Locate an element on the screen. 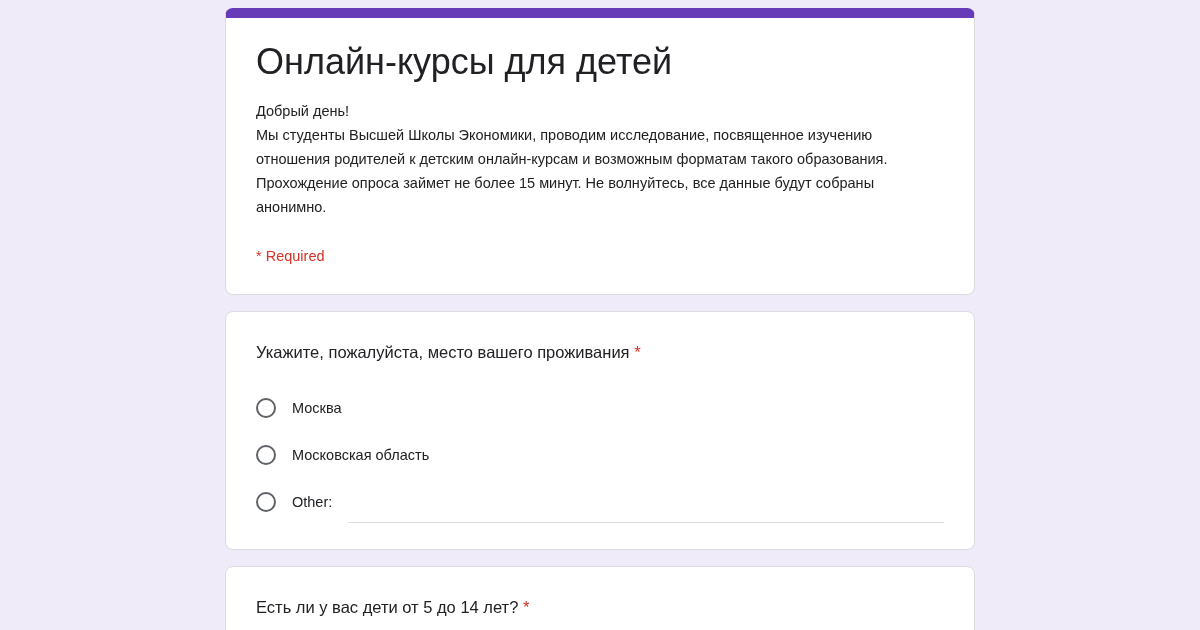 This screenshot has height=630, width=1200. required-note: * Required is located at coordinates (291, 256).